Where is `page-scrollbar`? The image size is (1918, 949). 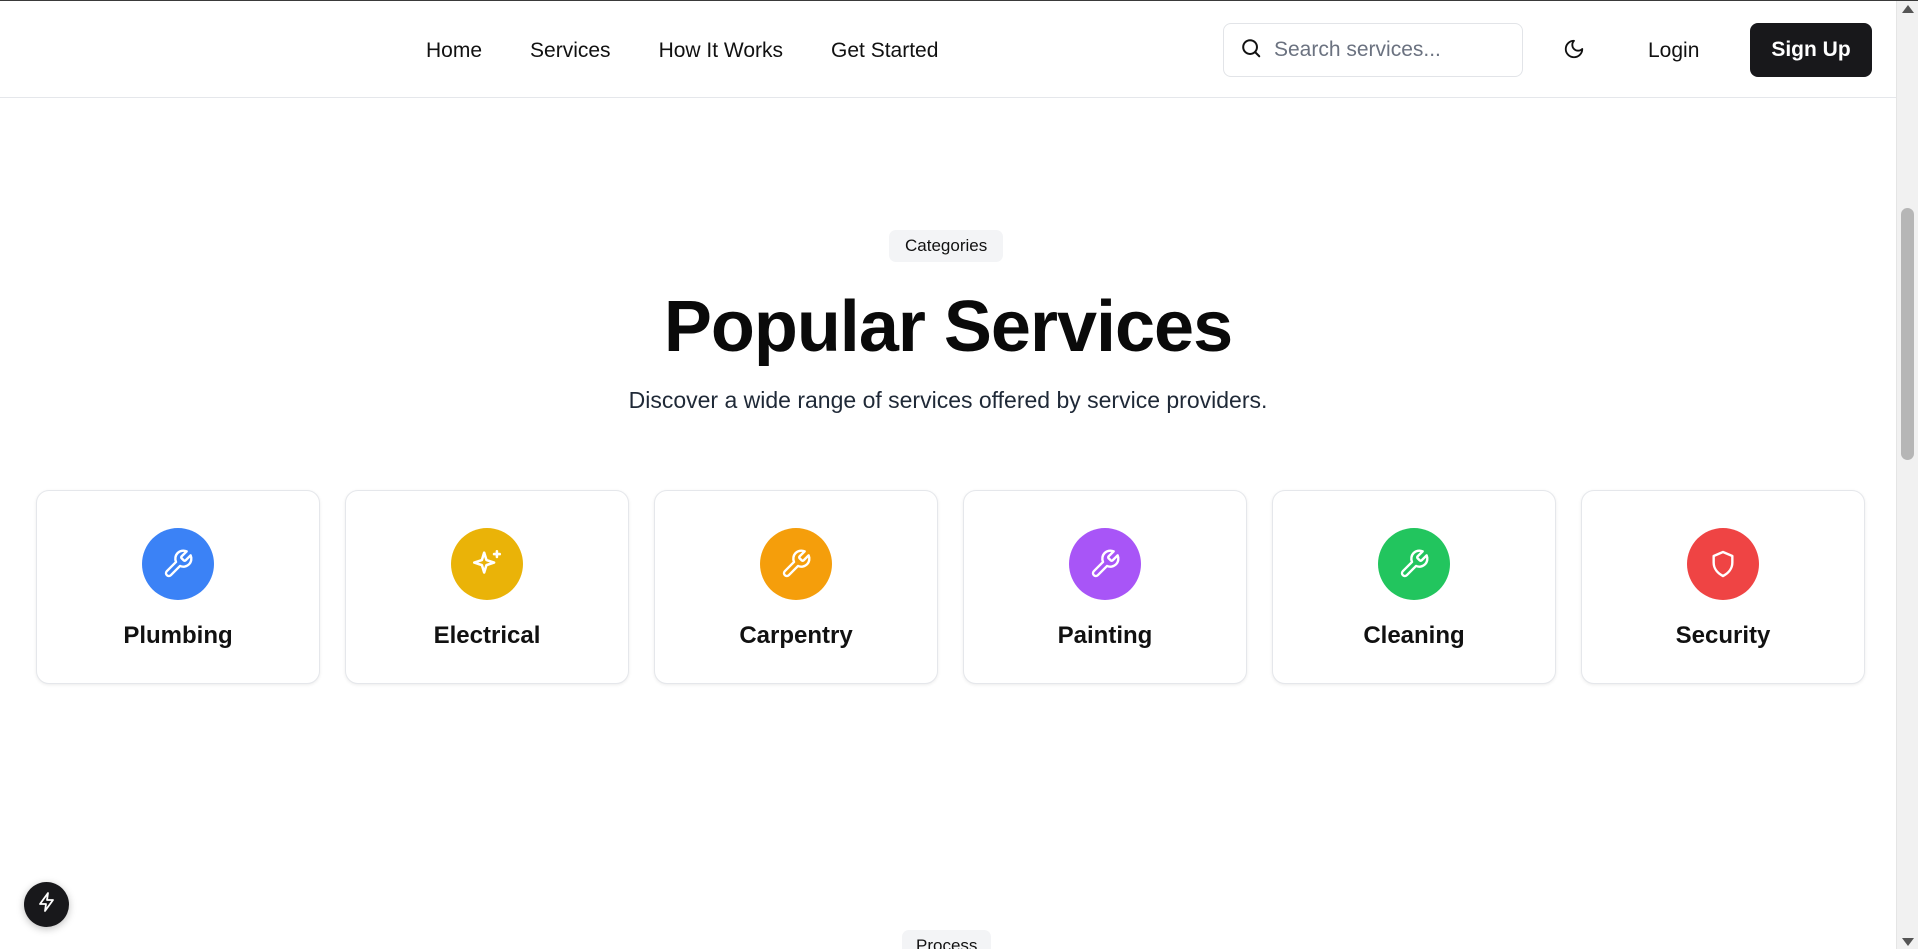 page-scrollbar is located at coordinates (1907, 475).